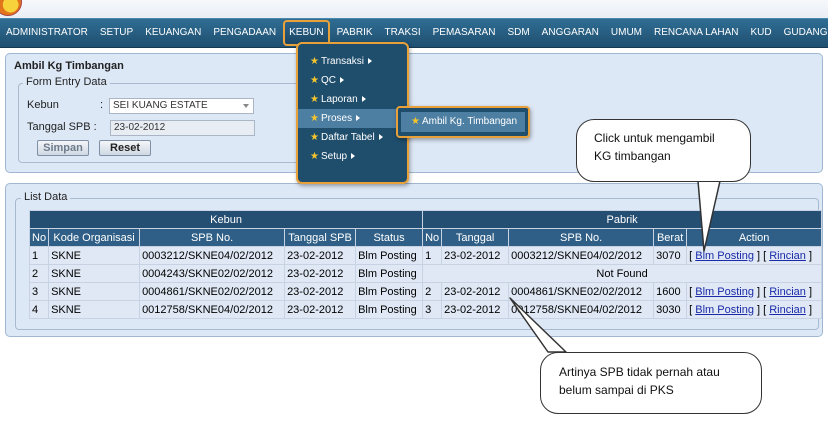 This screenshot has height=423, width=828. I want to click on reset-button: Reset, so click(125, 148).